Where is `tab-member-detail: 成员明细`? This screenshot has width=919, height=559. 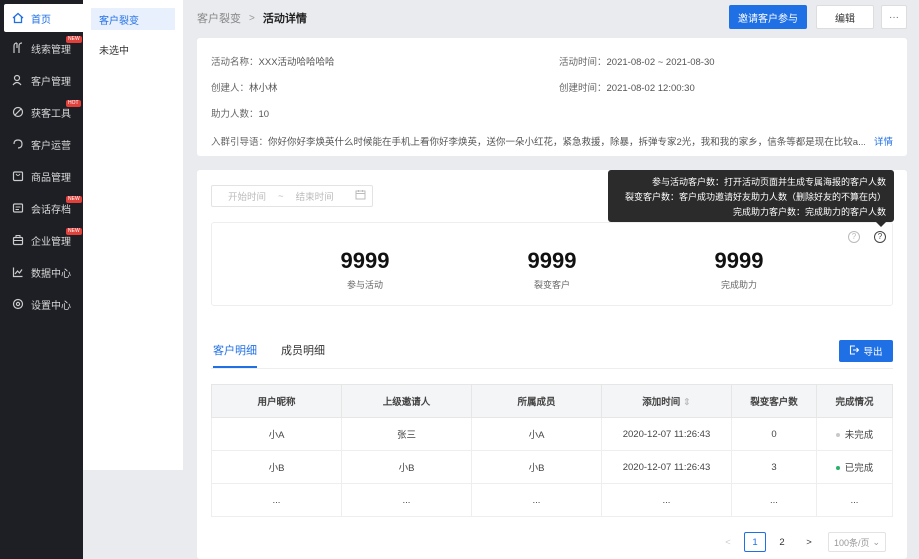 tab-member-detail: 成员明细 is located at coordinates (303, 355).